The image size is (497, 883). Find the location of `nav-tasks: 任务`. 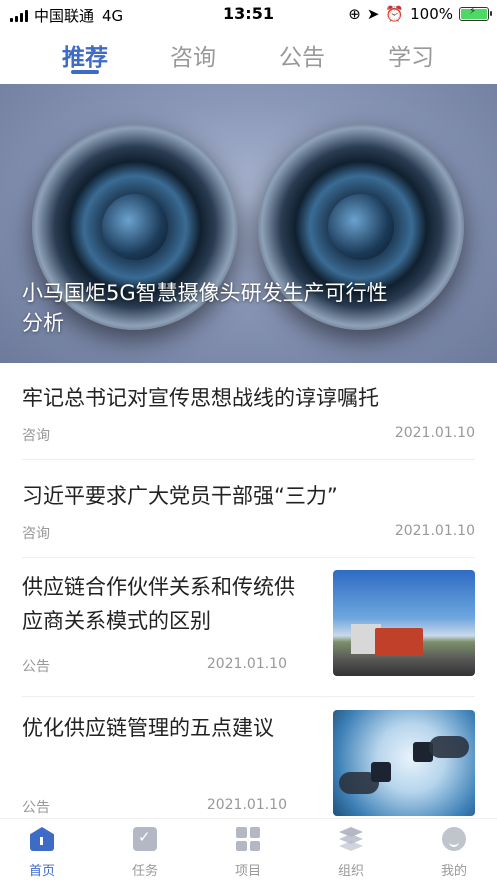

nav-tasks: 任务 is located at coordinates (145, 853).